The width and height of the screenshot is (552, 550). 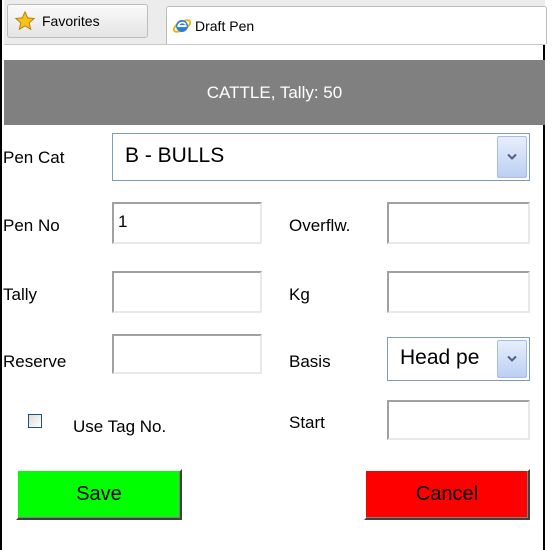 What do you see at coordinates (307, 422) in the screenshot?
I see `start-label: Start` at bounding box center [307, 422].